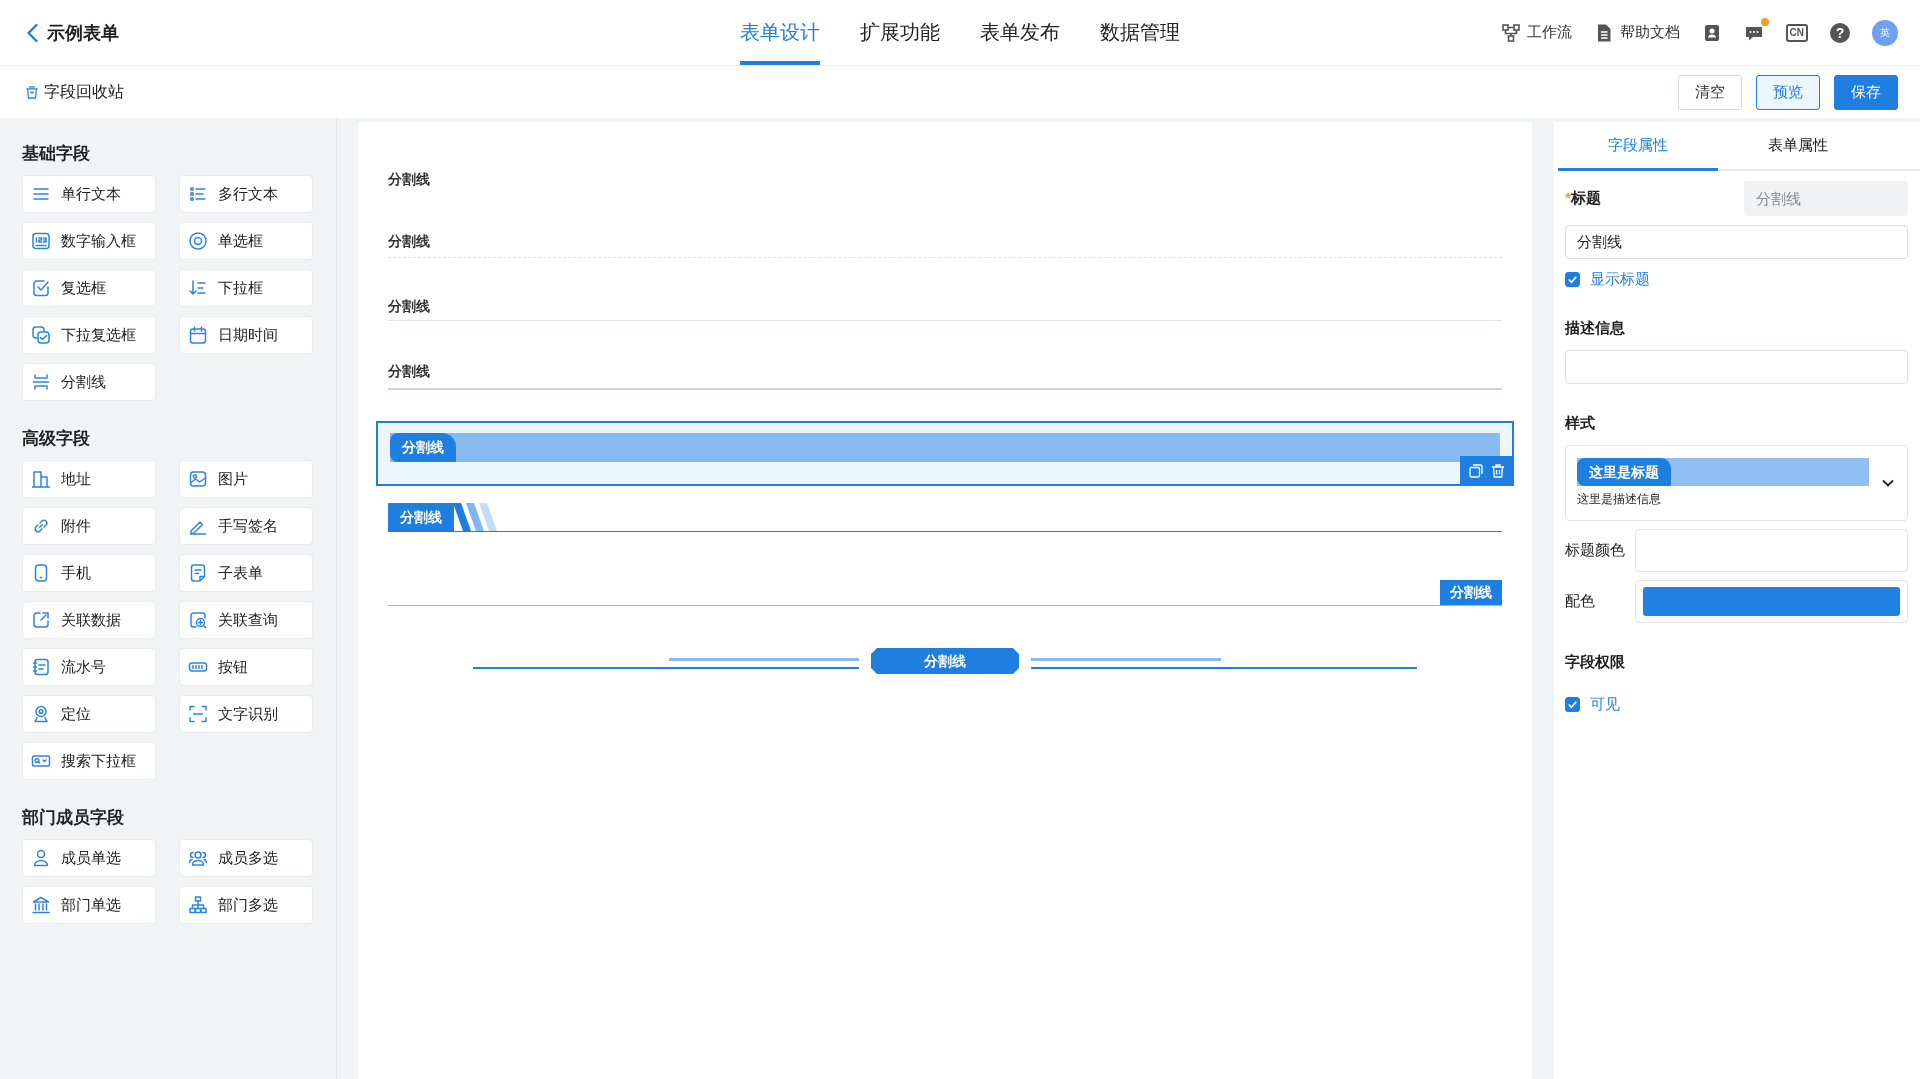 The height and width of the screenshot is (1079, 1920). What do you see at coordinates (1510, 32) in the screenshot?
I see `nodes-icon` at bounding box center [1510, 32].